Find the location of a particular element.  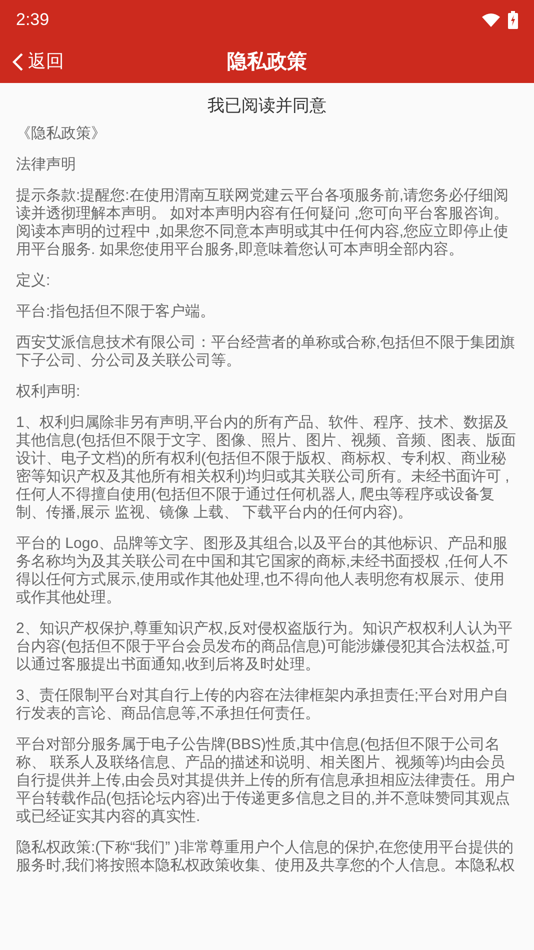

policy-paragraph: 平台:指包括但不限于客户端。 is located at coordinates (116, 312).